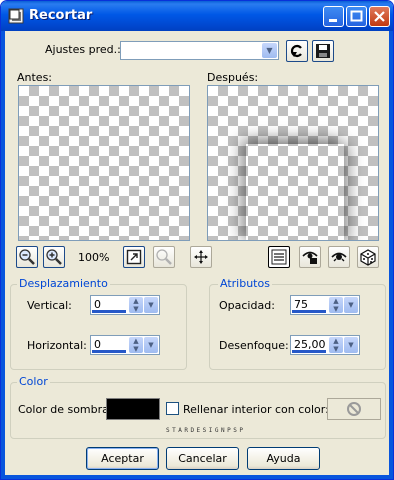 This screenshot has width=394, height=480. I want to click on maximize-icon, so click(356, 16).